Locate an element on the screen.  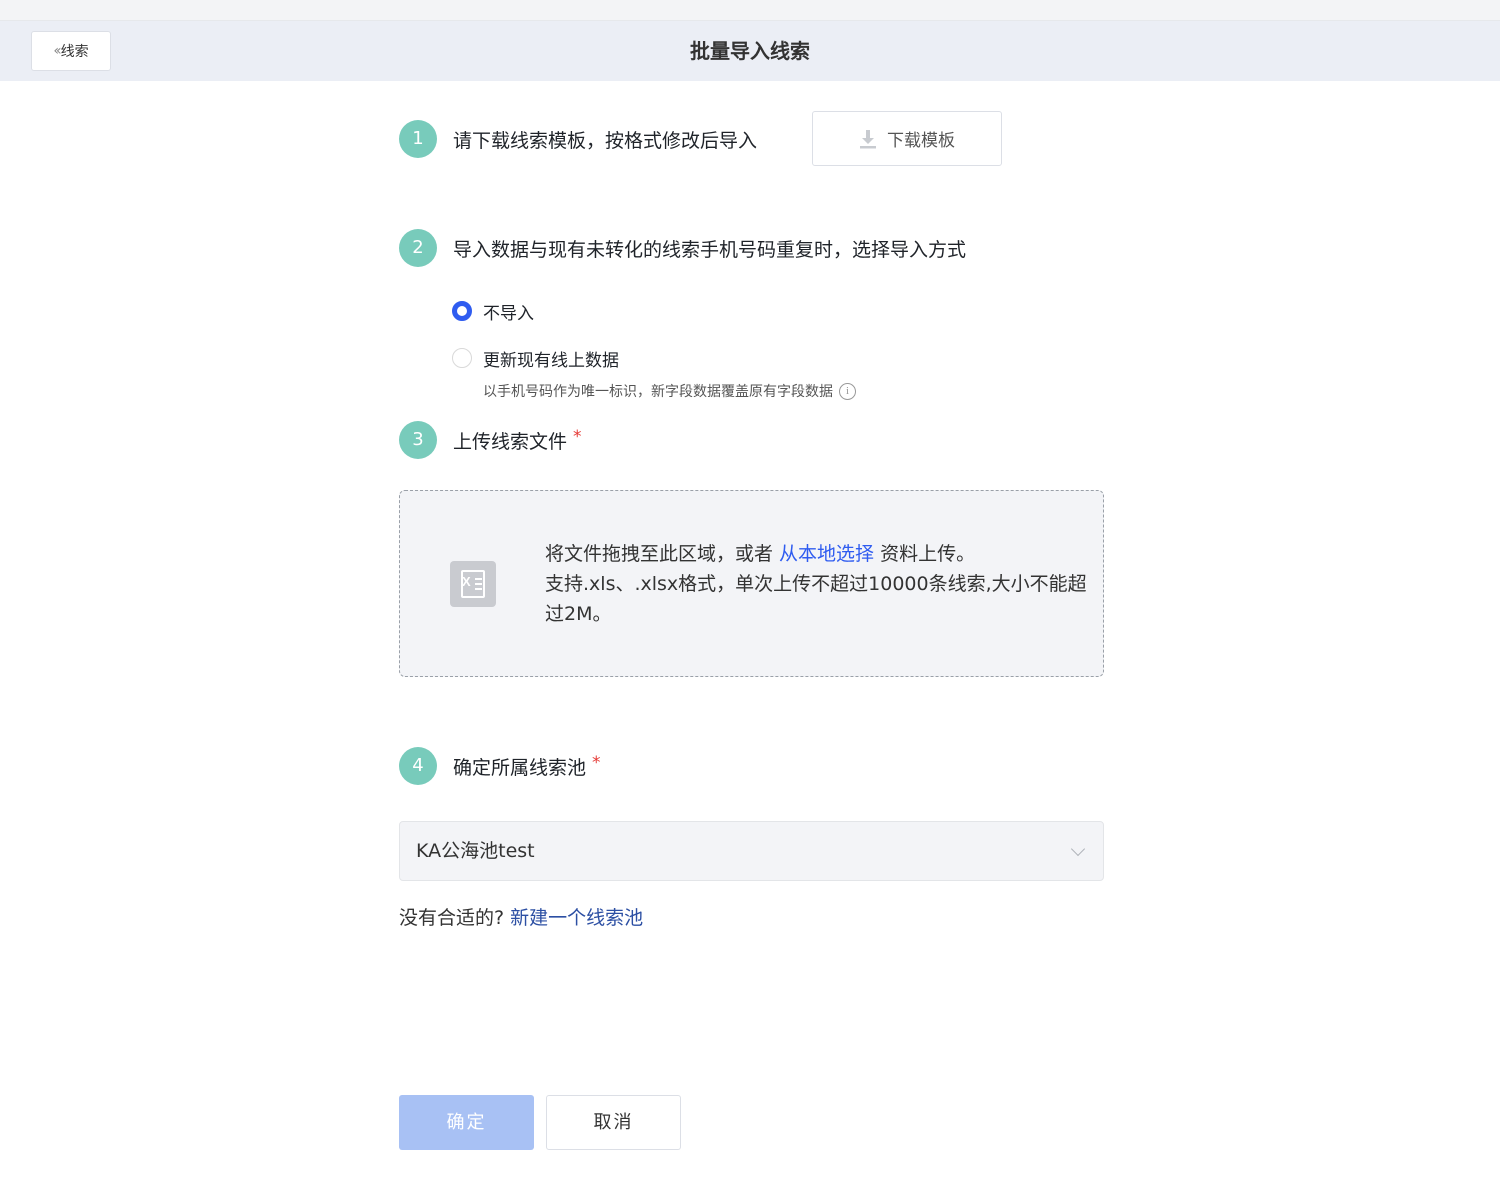
step-3-text: 上传线索文件 * is located at coordinates (517, 440).